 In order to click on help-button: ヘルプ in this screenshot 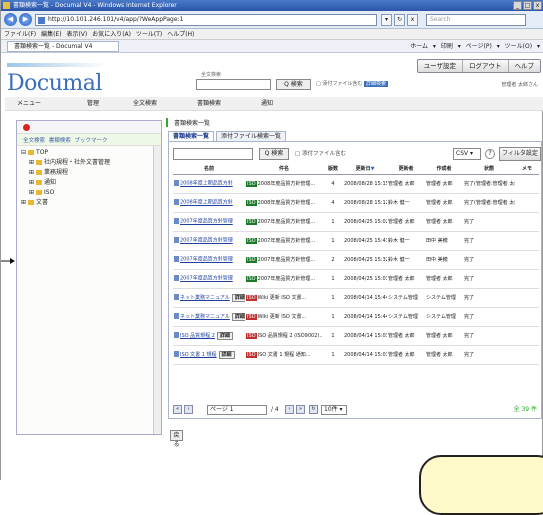, I will do `click(525, 66)`.